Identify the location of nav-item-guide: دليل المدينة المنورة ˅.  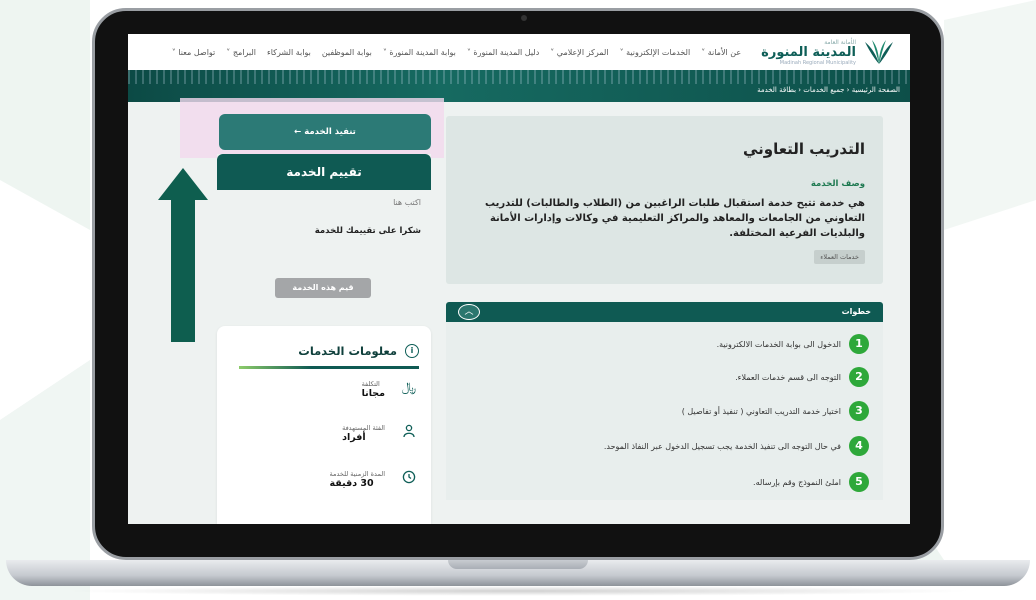
(503, 52).